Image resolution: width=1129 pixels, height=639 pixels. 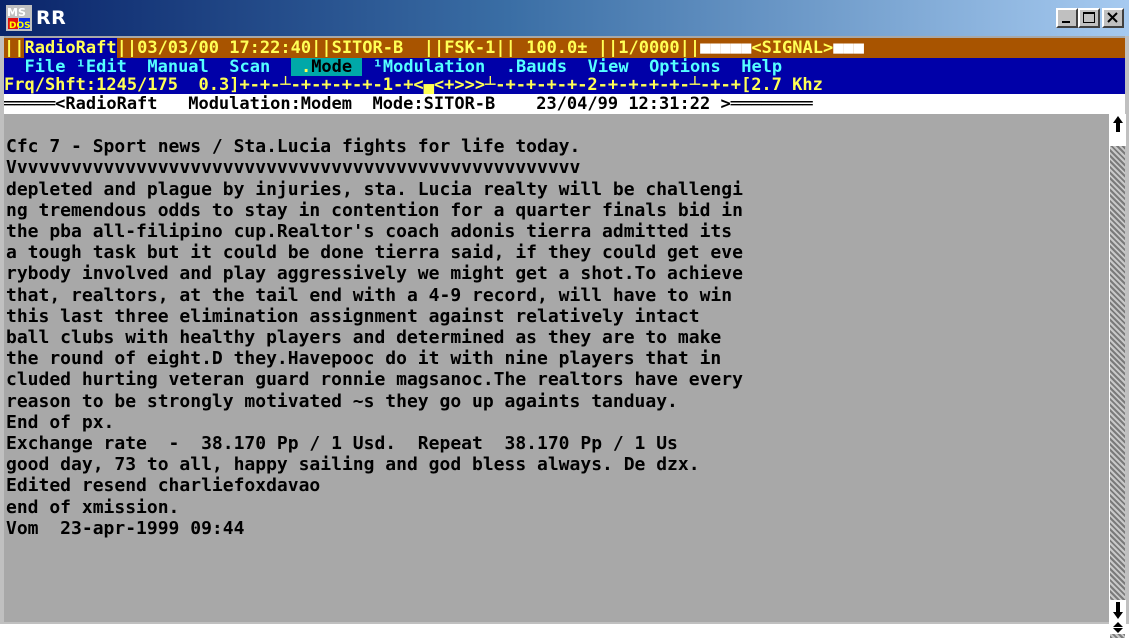 What do you see at coordinates (1066, 22) in the screenshot?
I see `minimize-icon` at bounding box center [1066, 22].